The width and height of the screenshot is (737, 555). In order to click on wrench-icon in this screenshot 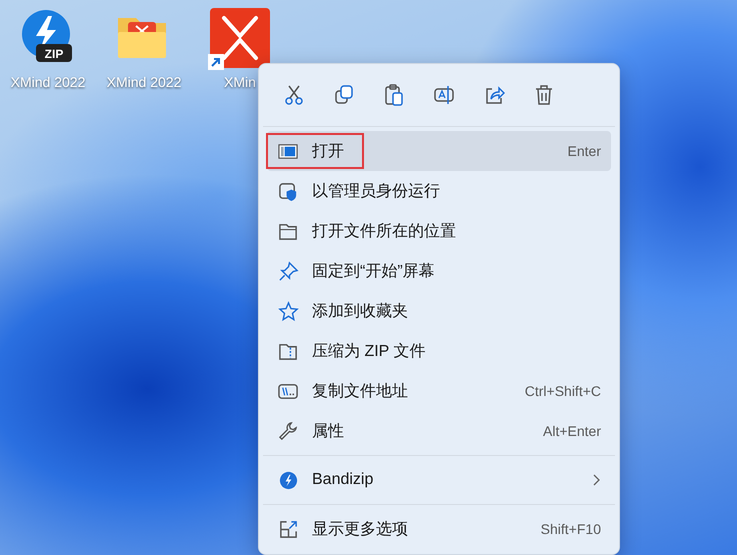, I will do `click(288, 431)`.